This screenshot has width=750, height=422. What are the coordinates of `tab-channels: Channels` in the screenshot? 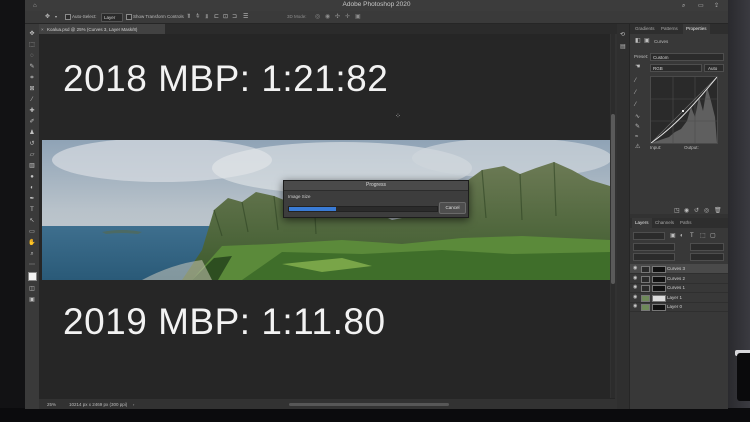 It's located at (664, 223).